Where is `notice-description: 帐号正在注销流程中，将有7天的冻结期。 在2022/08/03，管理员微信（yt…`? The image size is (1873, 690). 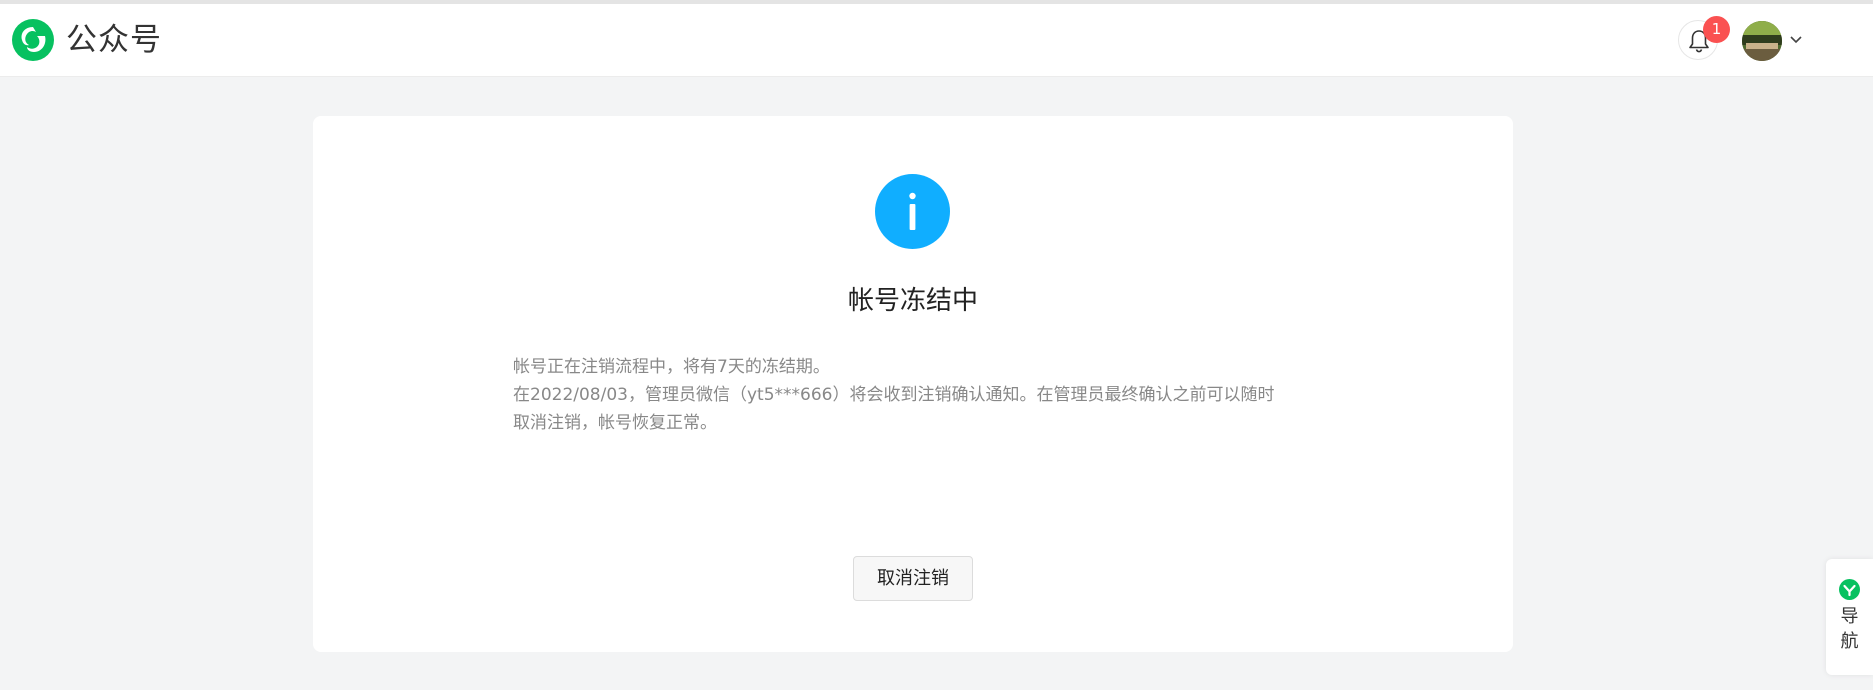 notice-description: 帐号正在注销流程中，将有7天的冻结期。 在2022/08/03，管理员微信（yt… is located at coordinates (913, 395).